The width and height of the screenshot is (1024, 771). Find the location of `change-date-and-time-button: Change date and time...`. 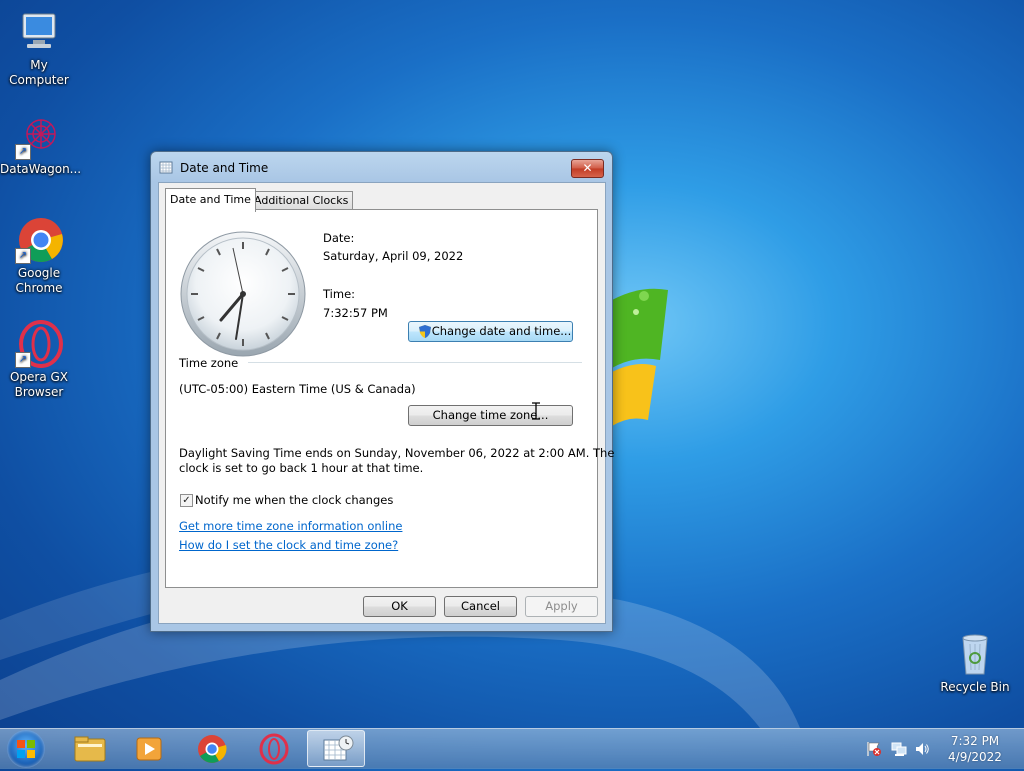

change-date-and-time-button: Change date and time... is located at coordinates (490, 331).